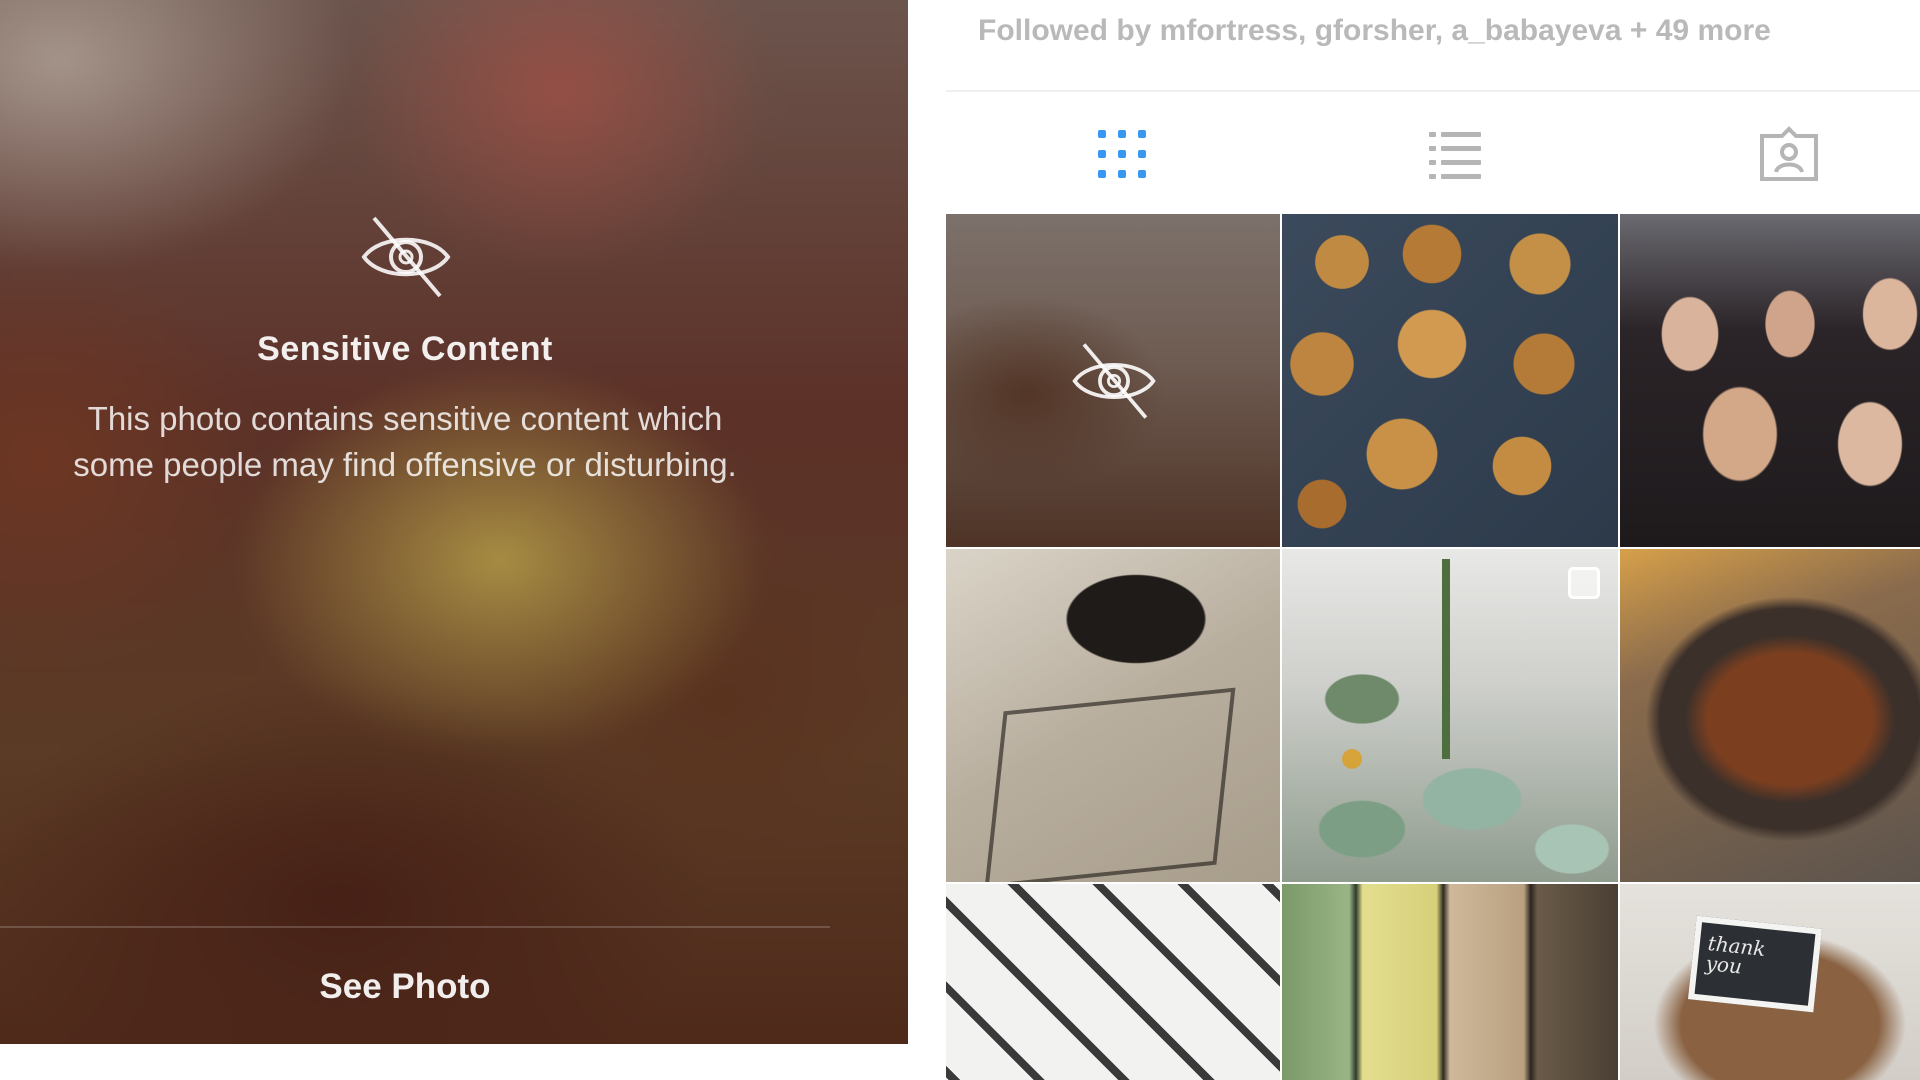  I want to click on card-note-text: thank you, so click(1755, 964).